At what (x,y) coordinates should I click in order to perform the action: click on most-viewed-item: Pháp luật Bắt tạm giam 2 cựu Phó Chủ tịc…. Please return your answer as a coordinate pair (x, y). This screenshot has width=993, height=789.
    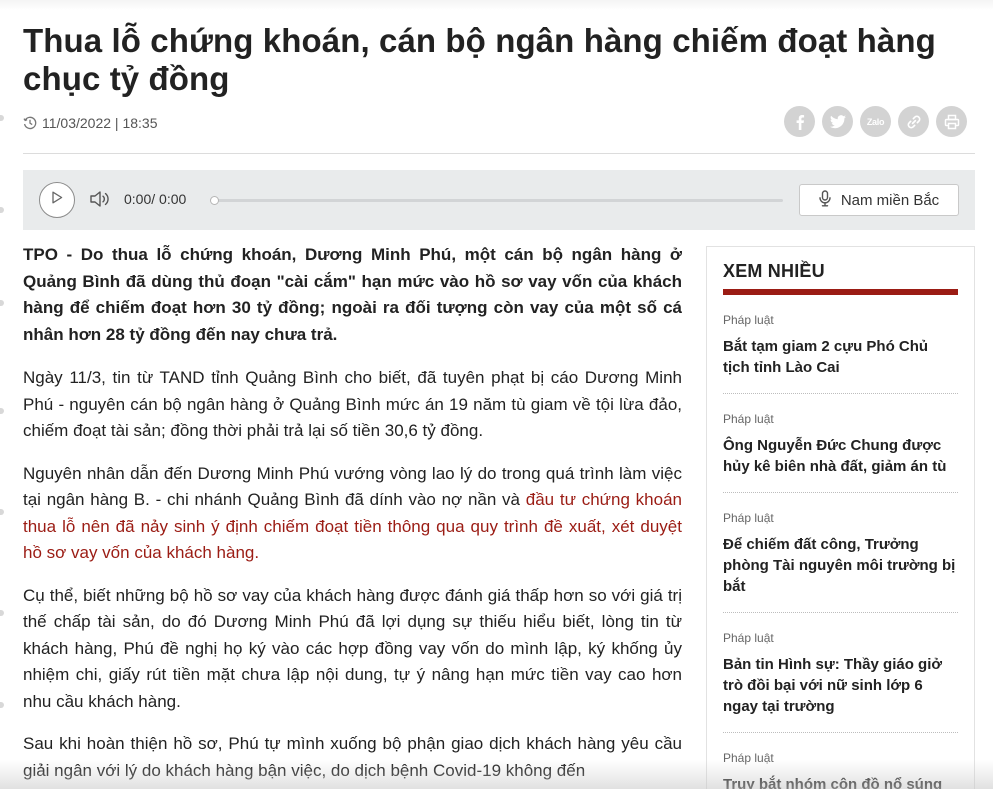
    Looking at the image, I should click on (840, 344).